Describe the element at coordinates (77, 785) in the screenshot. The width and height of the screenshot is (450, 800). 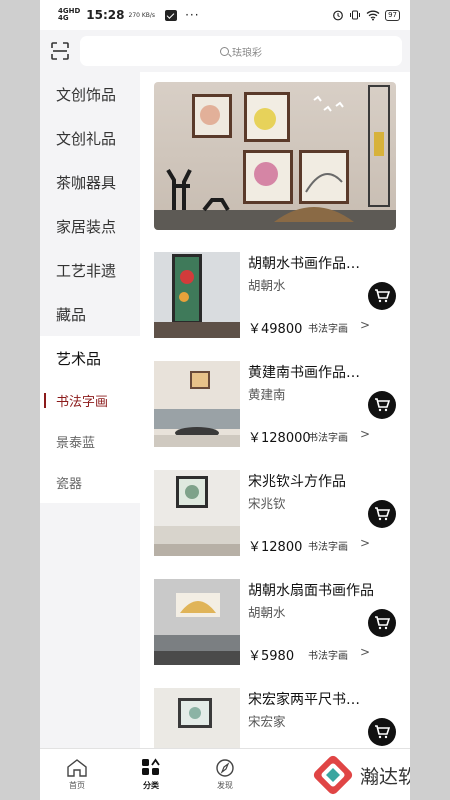
I see `nav-home-label: 首页` at that location.